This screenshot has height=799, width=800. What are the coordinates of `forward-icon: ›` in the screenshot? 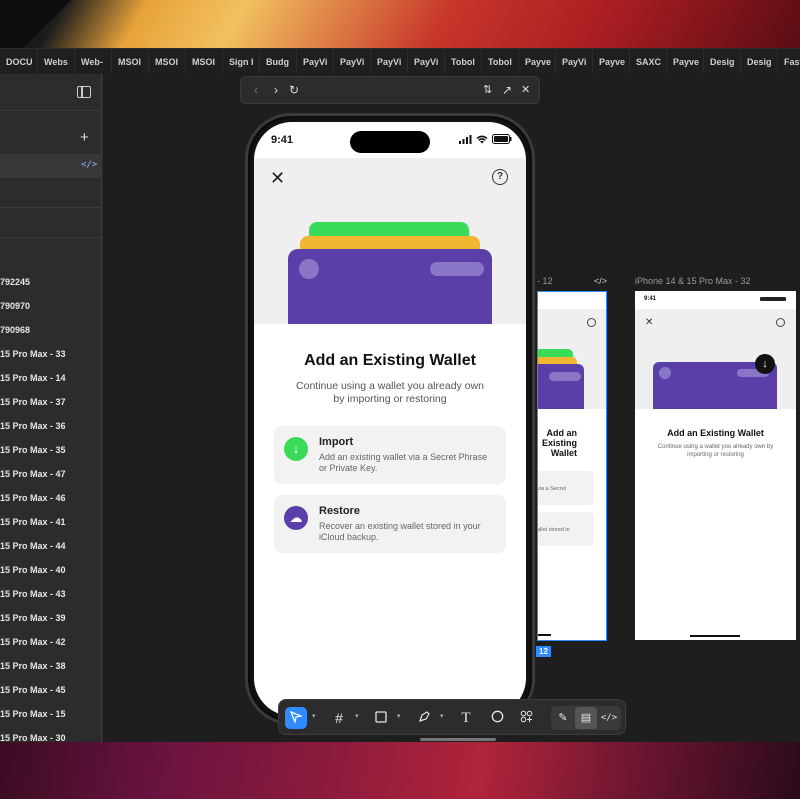 It's located at (276, 90).